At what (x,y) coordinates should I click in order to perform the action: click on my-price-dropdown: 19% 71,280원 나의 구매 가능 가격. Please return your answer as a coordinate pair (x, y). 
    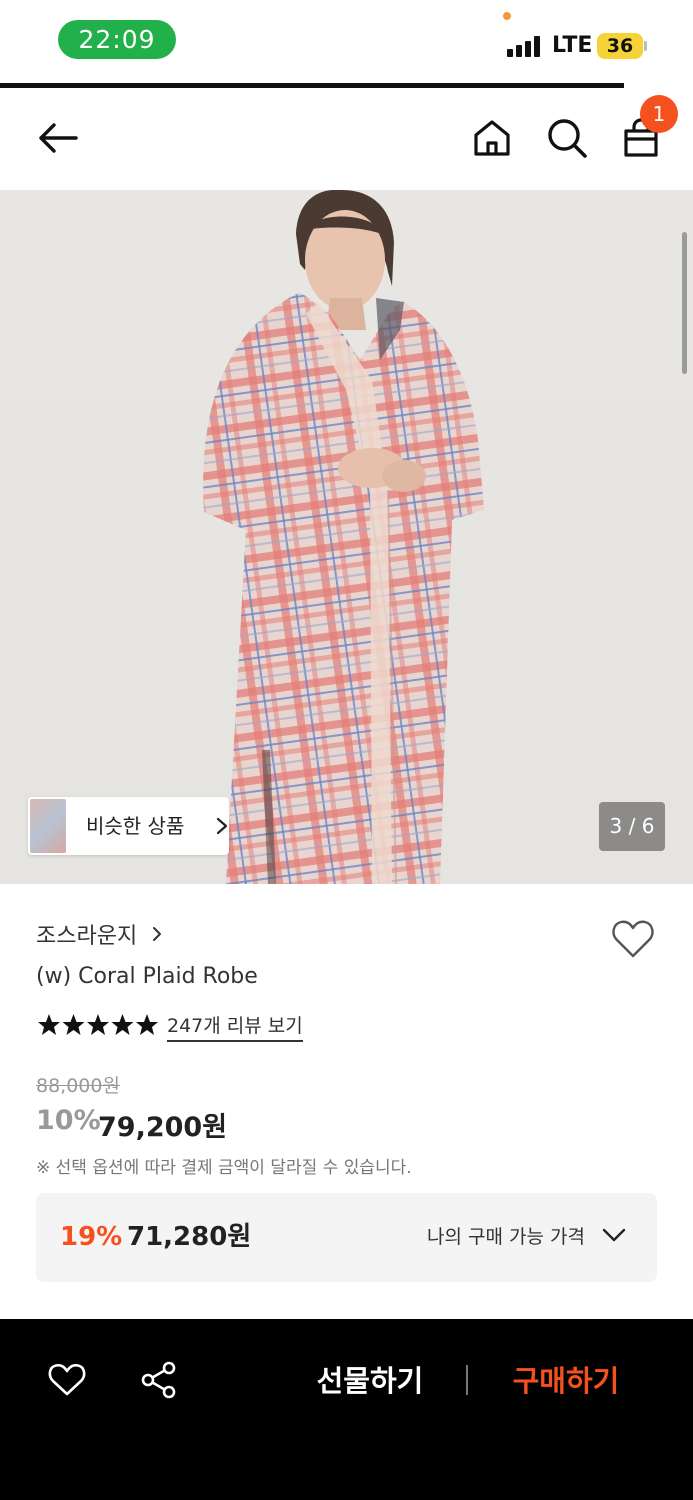
    Looking at the image, I should click on (346, 1237).